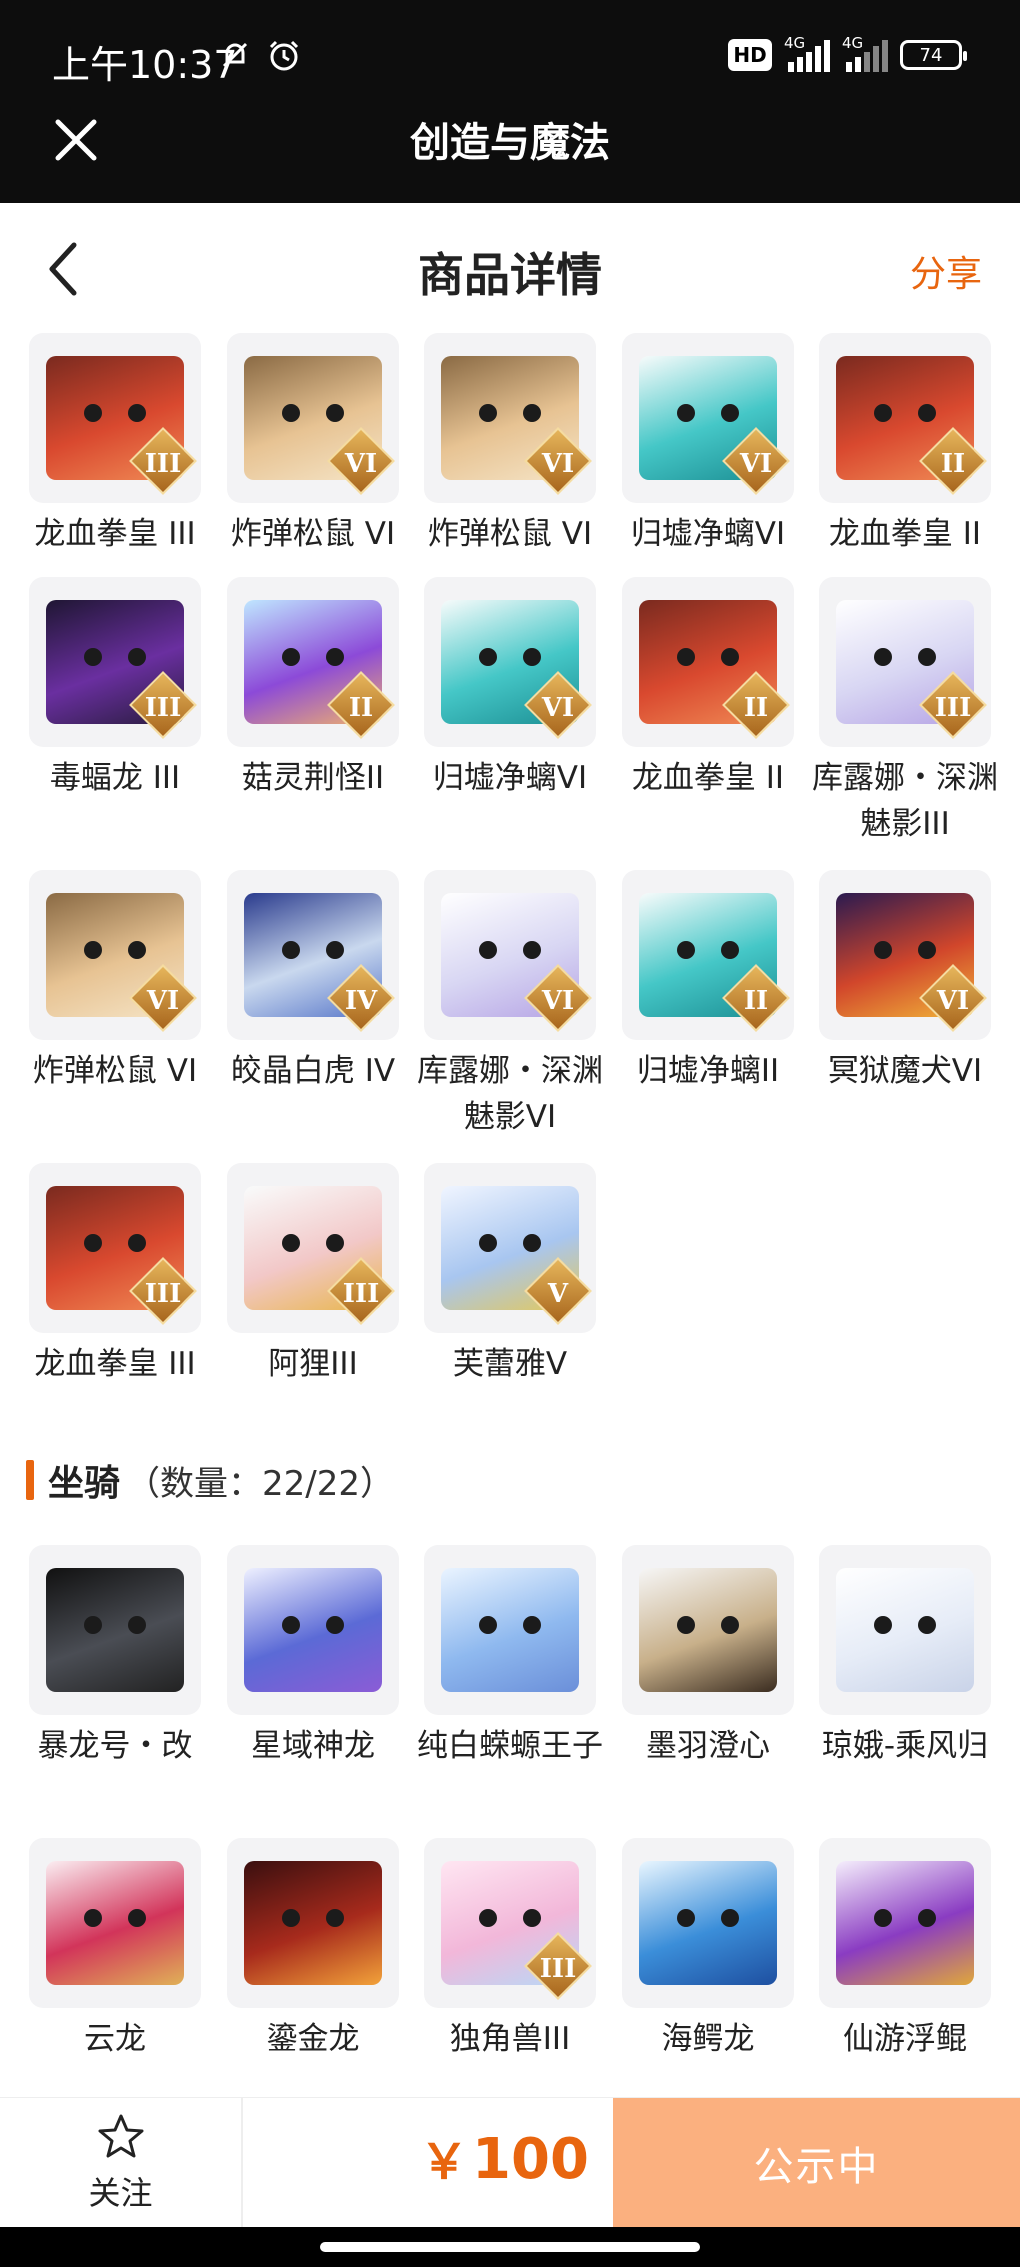  I want to click on signal-icon-2: 4G, so click(865, 53).